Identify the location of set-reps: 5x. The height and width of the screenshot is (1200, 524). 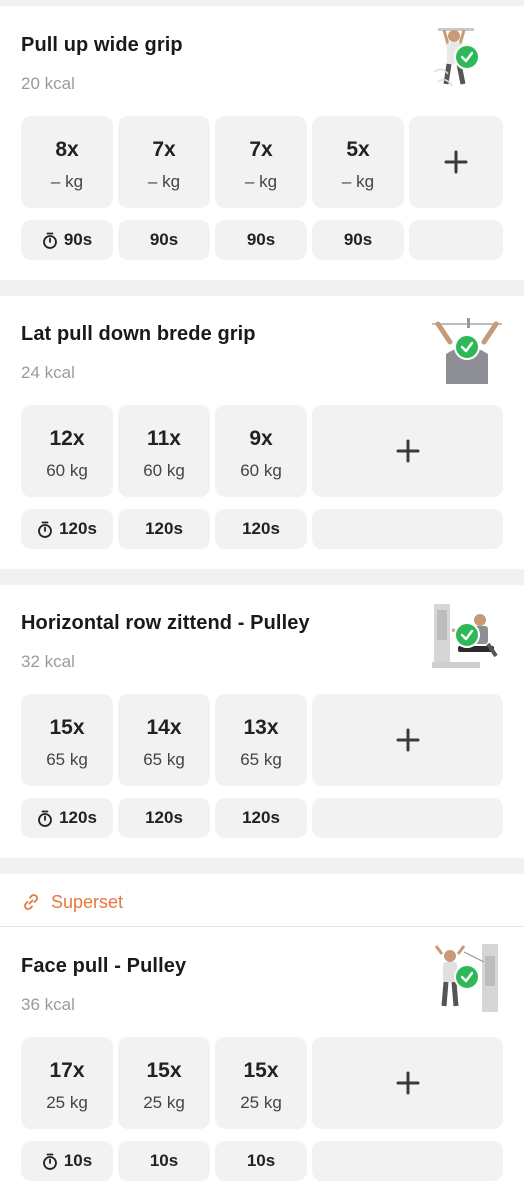
(358, 149).